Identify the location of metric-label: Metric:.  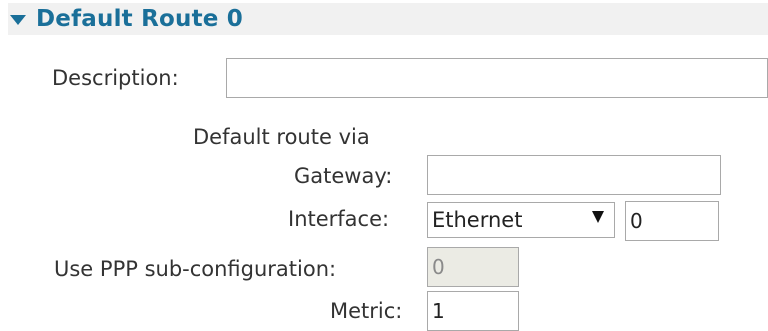
(366, 311).